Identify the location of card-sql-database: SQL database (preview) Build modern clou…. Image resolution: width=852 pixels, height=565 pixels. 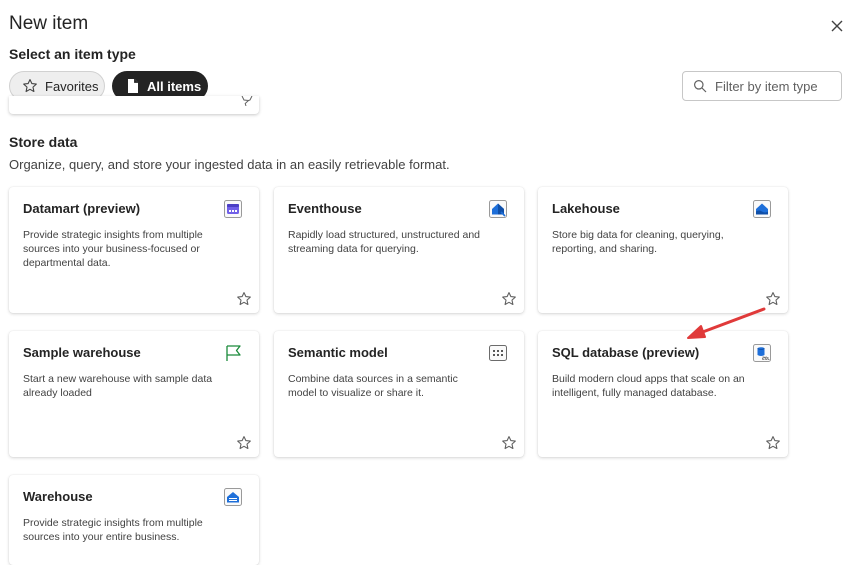
(663, 394).